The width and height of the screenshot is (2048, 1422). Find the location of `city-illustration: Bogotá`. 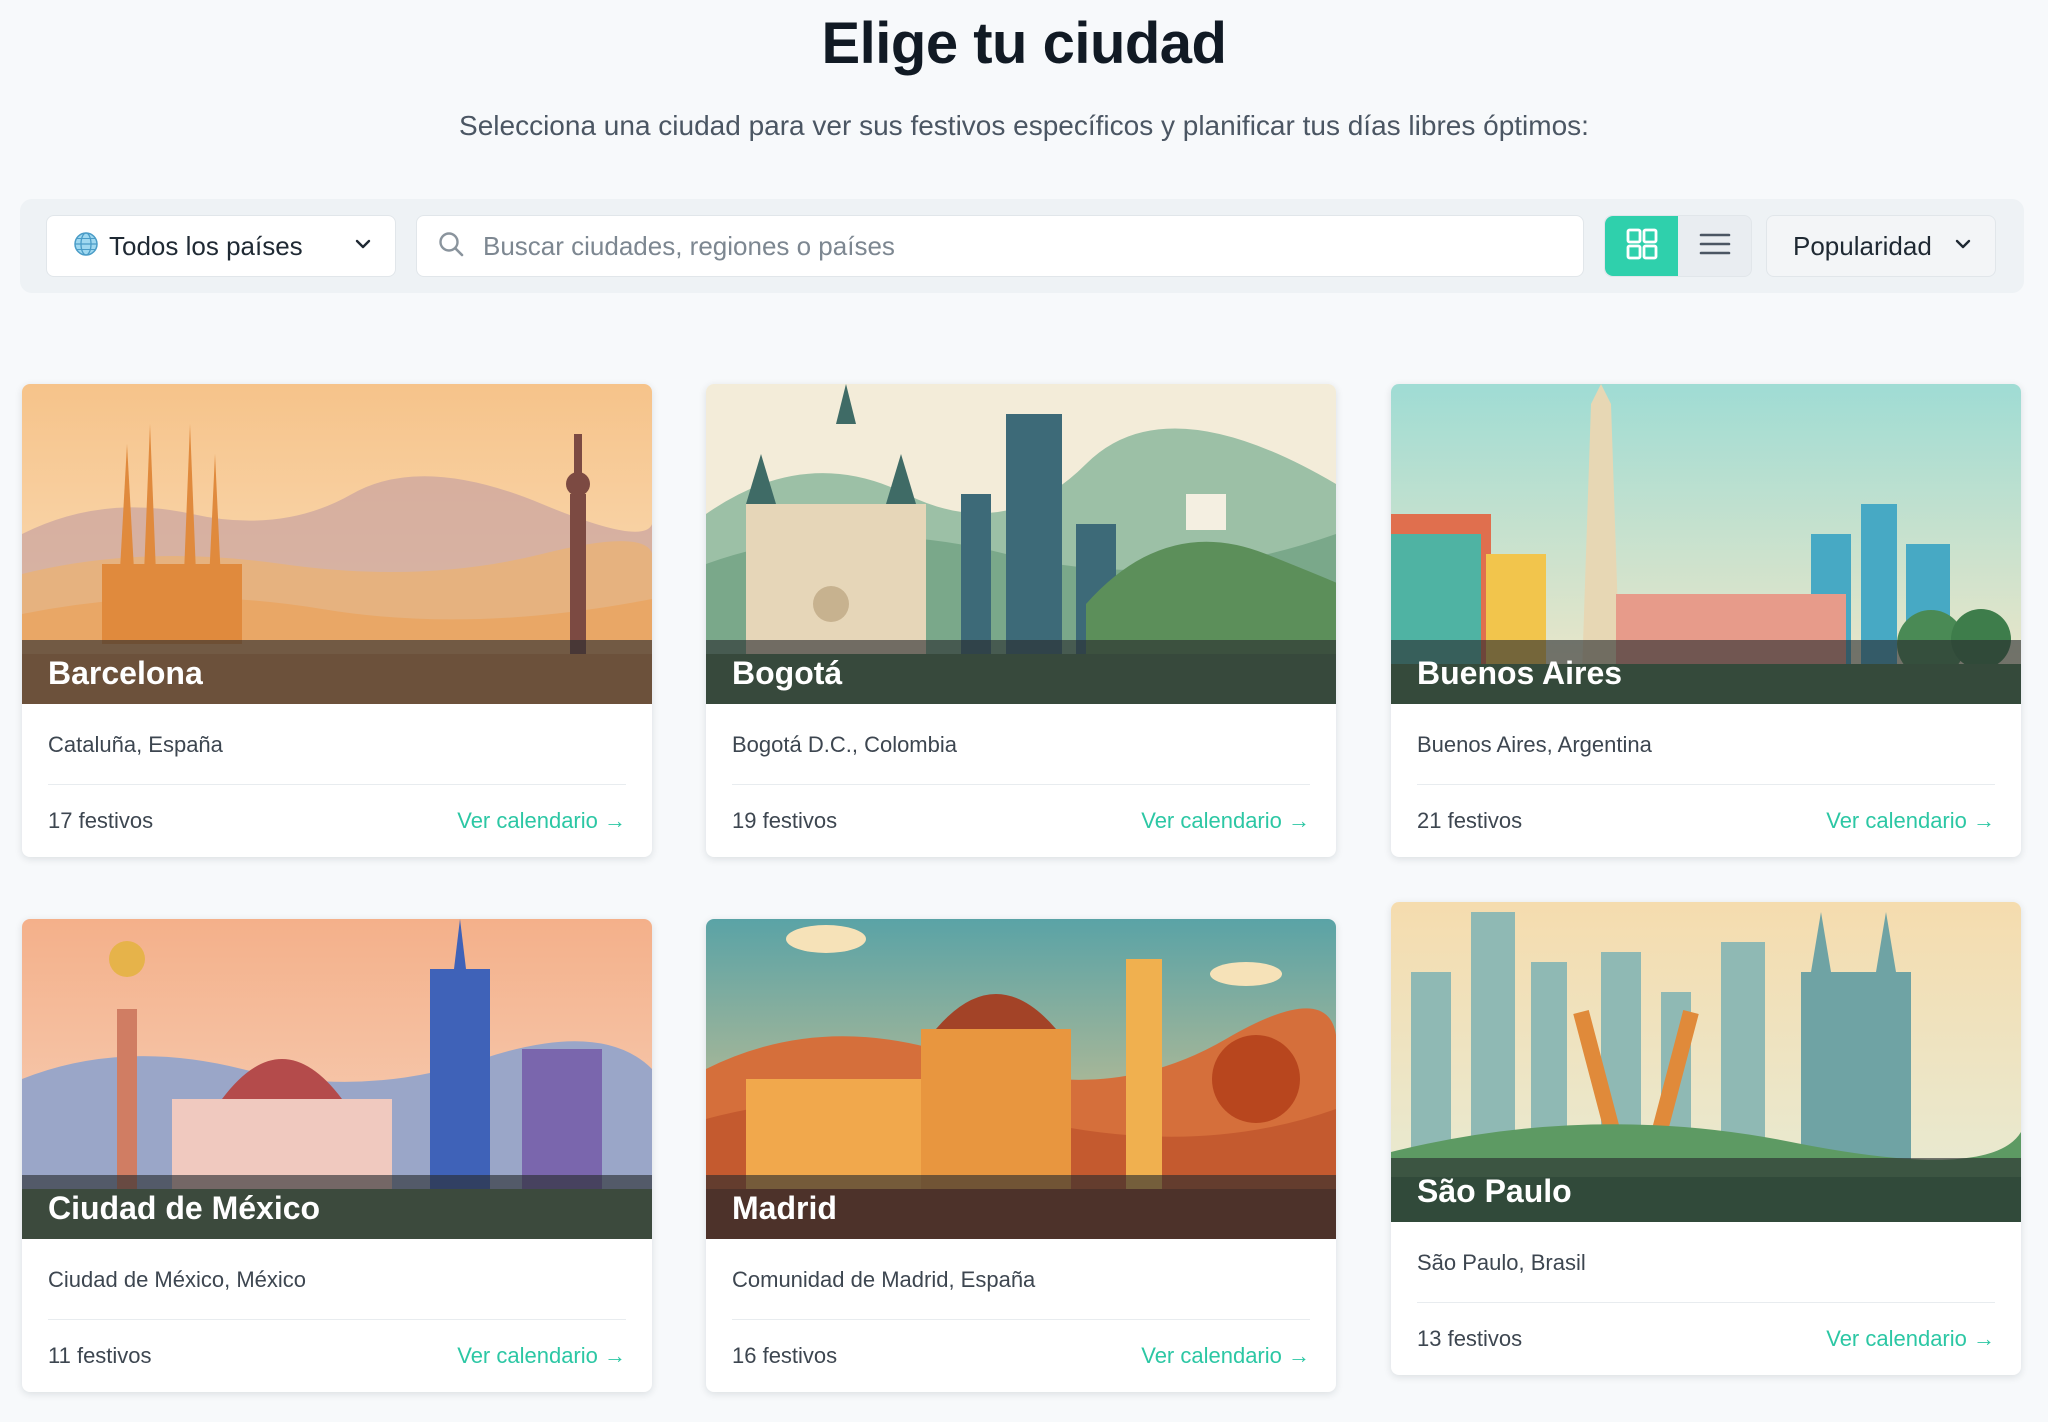

city-illustration: Bogotá is located at coordinates (1021, 544).